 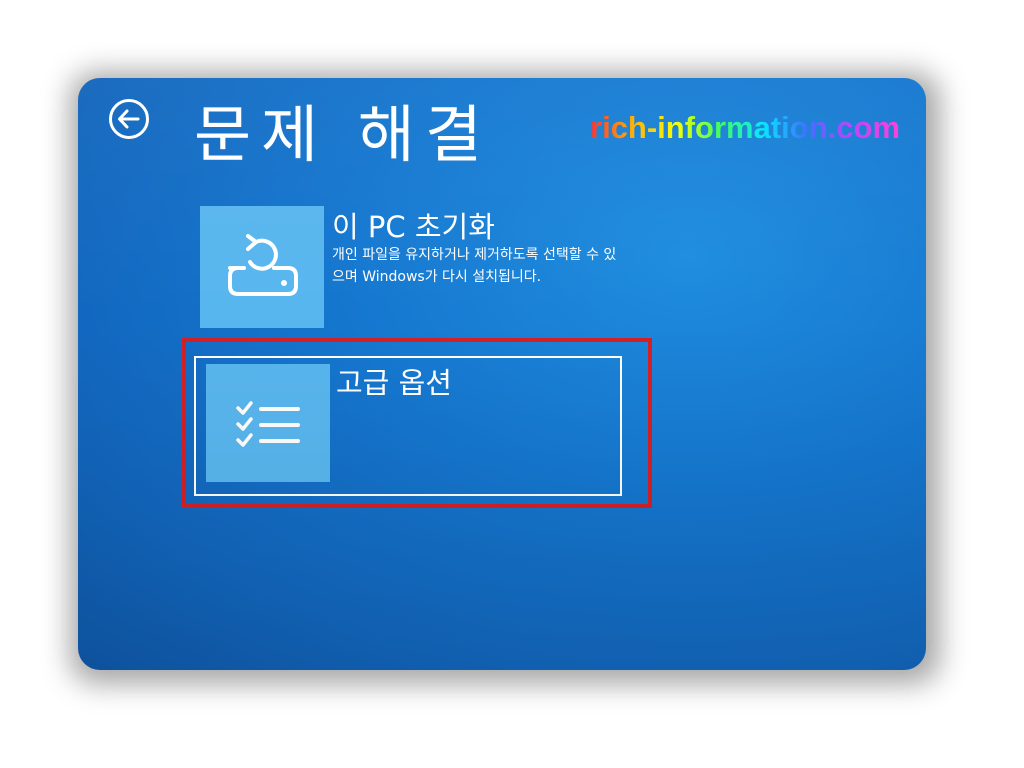 I want to click on back-button, so click(x=129, y=119).